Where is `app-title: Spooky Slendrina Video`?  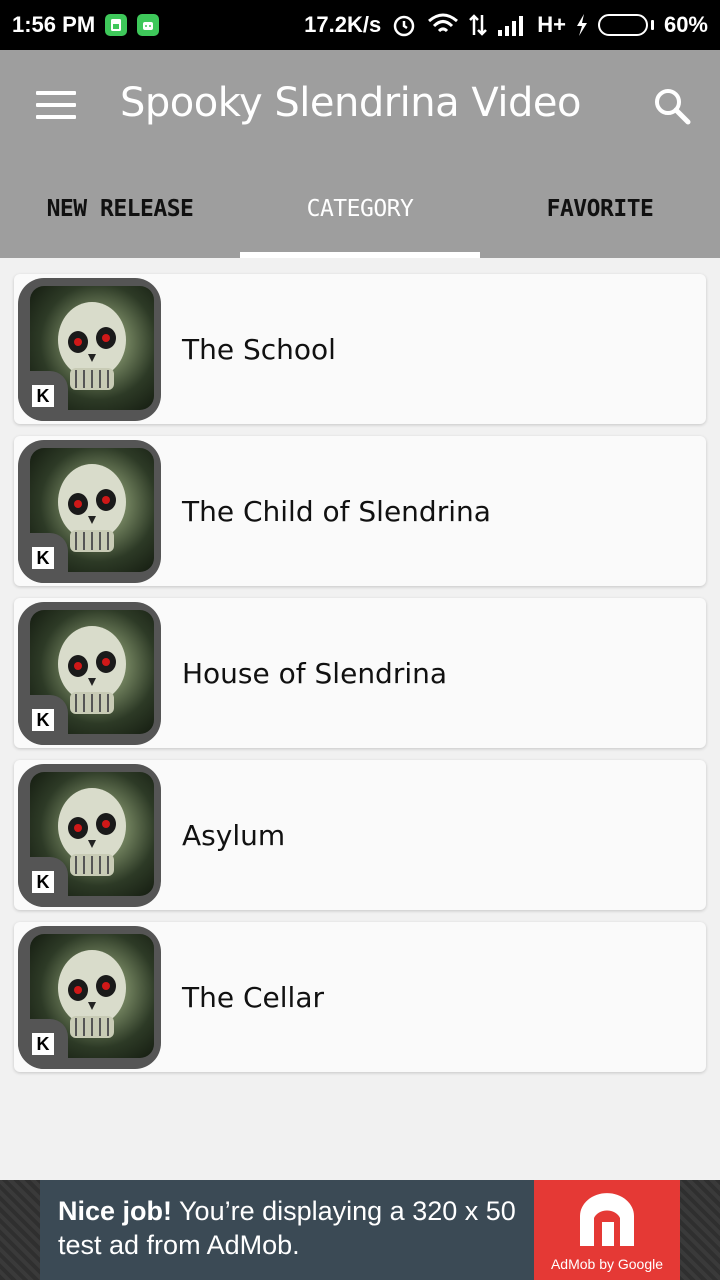
app-title: Spooky Slendrina Video is located at coordinates (350, 103).